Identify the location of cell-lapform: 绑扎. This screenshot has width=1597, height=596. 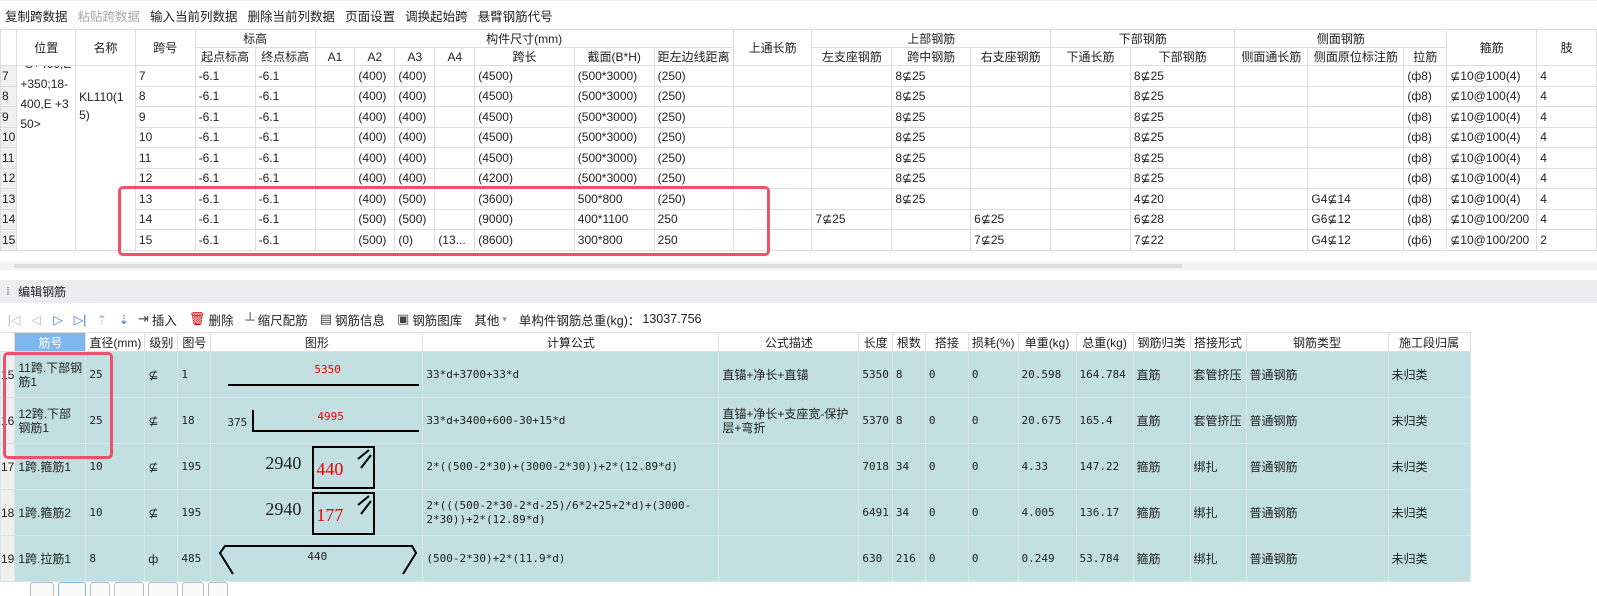
(1218, 512).